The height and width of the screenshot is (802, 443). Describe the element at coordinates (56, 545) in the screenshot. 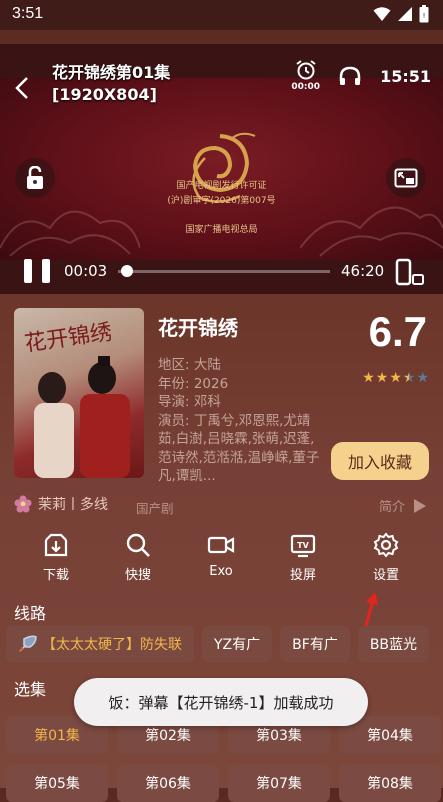

I see `download-icon` at that location.